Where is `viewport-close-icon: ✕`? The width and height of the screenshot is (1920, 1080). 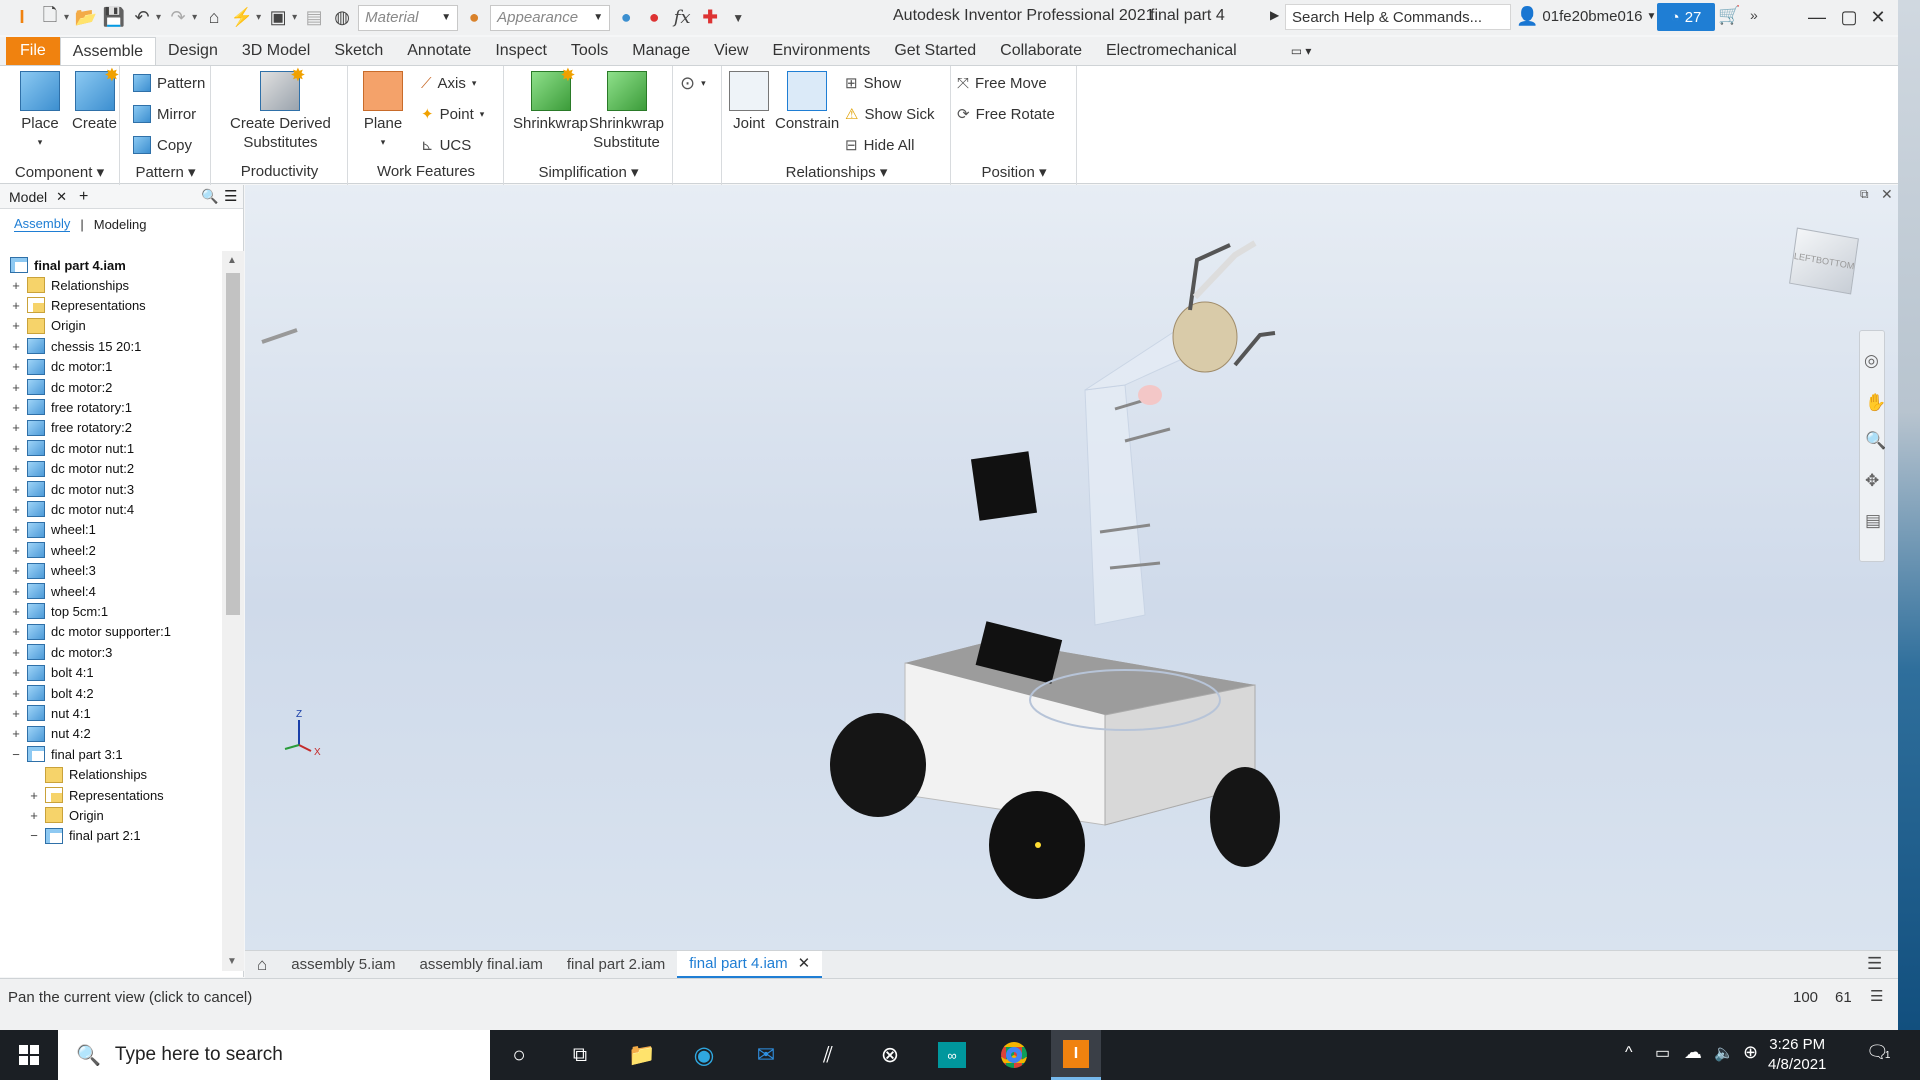
viewport-close-icon: ✕ is located at coordinates (1887, 194).